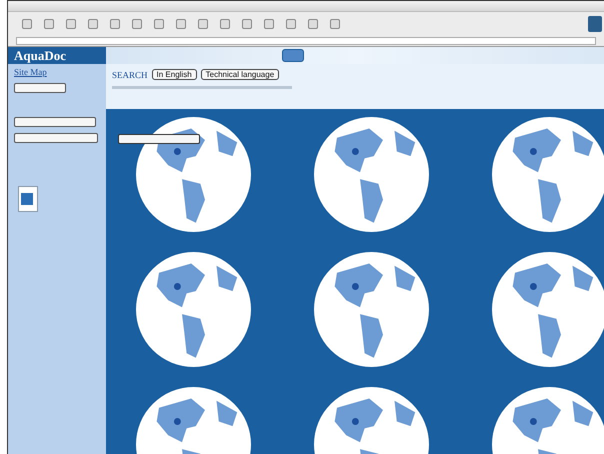 This screenshot has width=604, height=454. I want to click on register-select: Technical language, so click(240, 74).